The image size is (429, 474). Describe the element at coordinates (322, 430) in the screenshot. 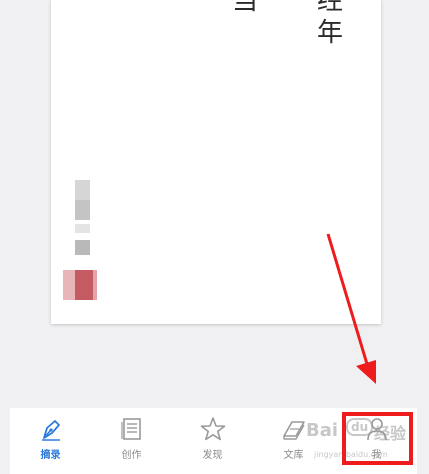

I see `watermark-brand: Bai` at that location.